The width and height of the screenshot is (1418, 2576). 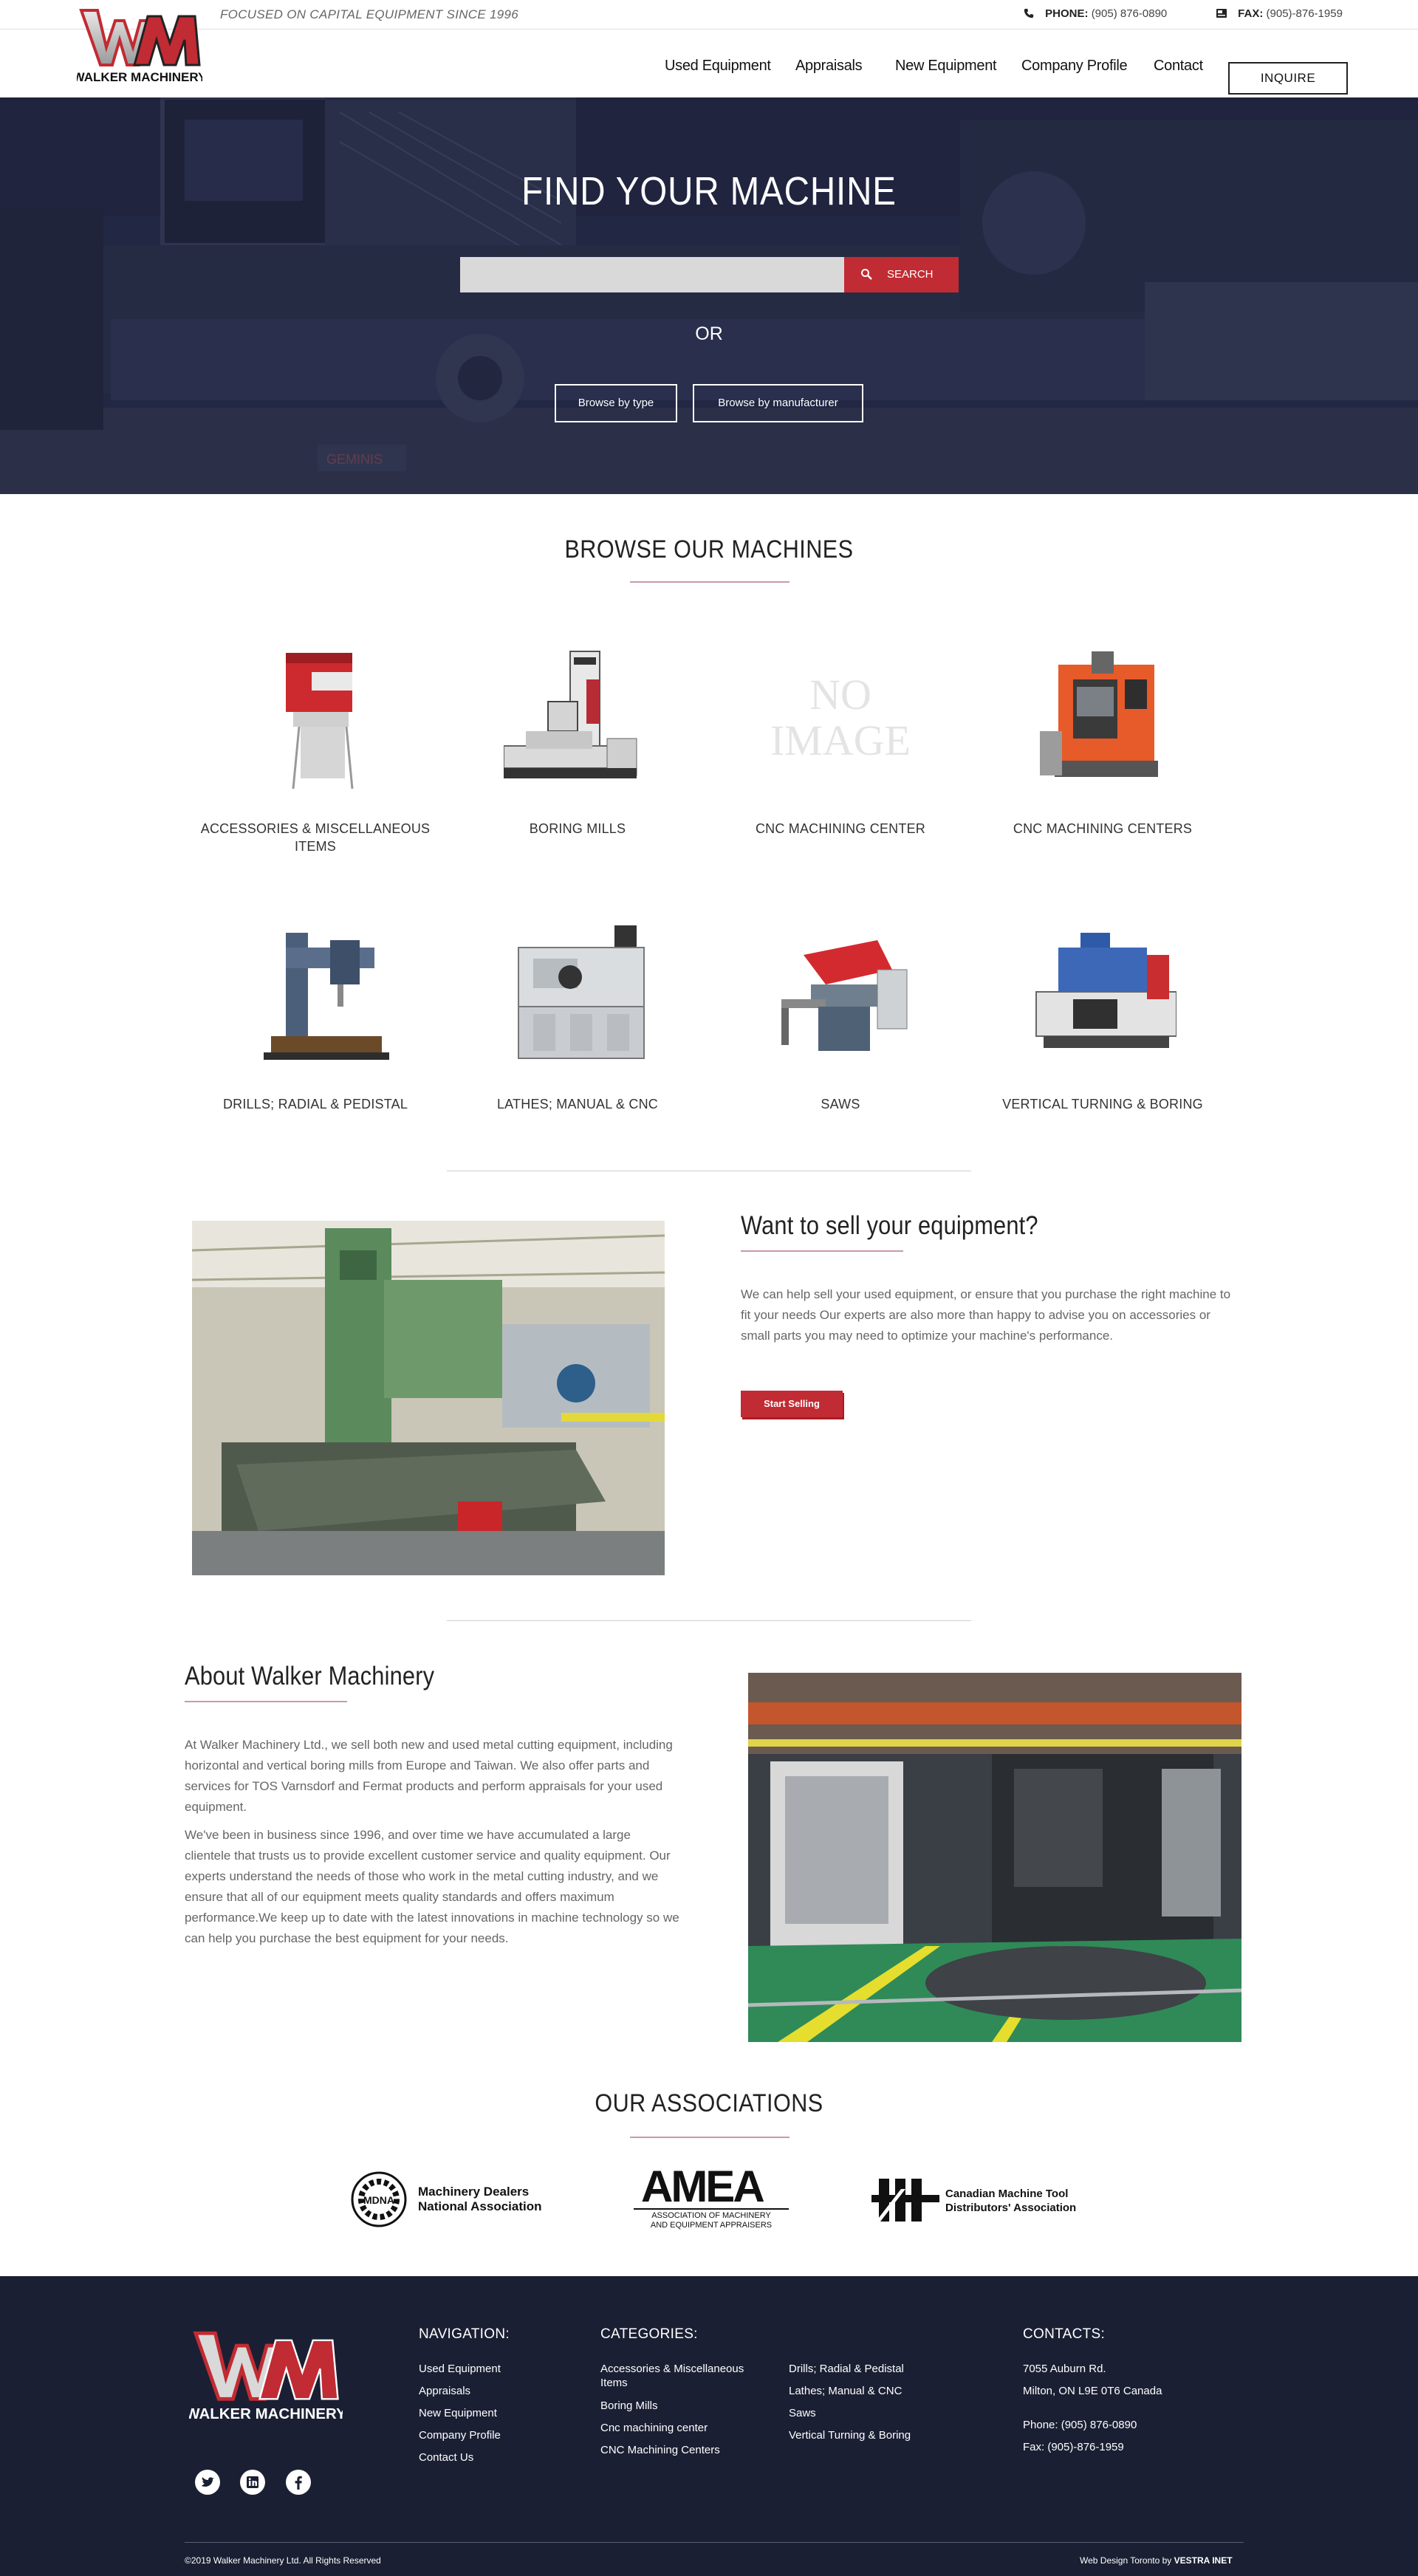 What do you see at coordinates (207, 2482) in the screenshot?
I see `twitter-icon` at bounding box center [207, 2482].